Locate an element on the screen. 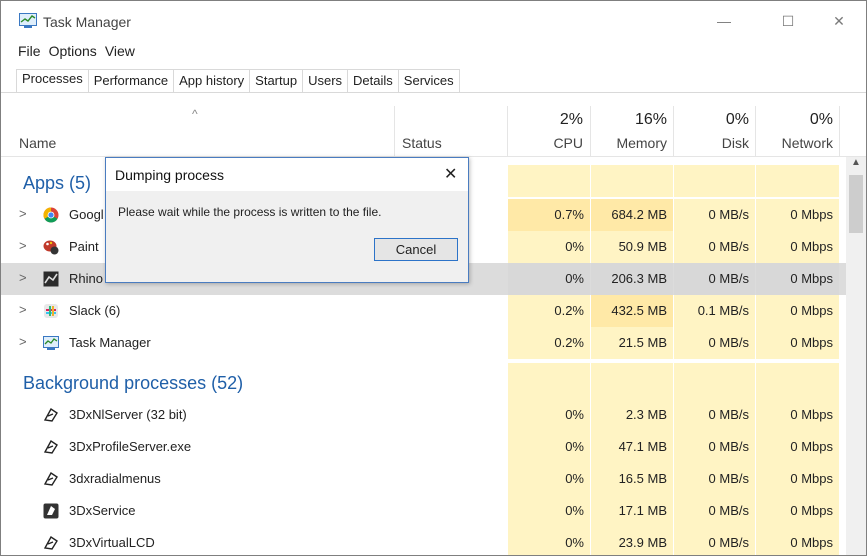  cpu-value: 0.7% is located at coordinates (569, 214).